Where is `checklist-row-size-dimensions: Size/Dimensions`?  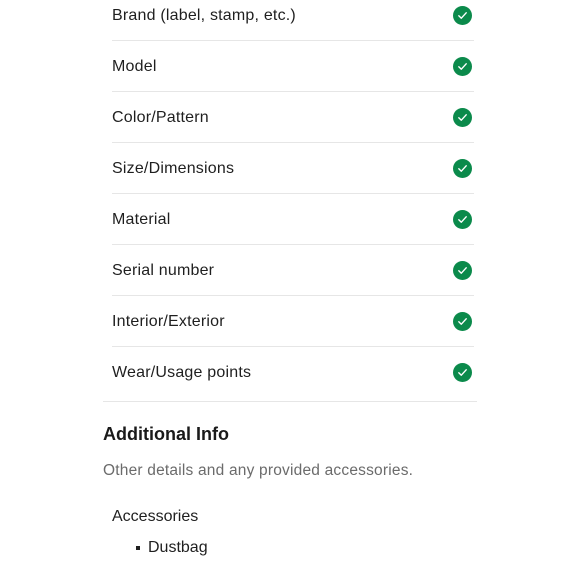 checklist-row-size-dimensions: Size/Dimensions is located at coordinates (293, 168).